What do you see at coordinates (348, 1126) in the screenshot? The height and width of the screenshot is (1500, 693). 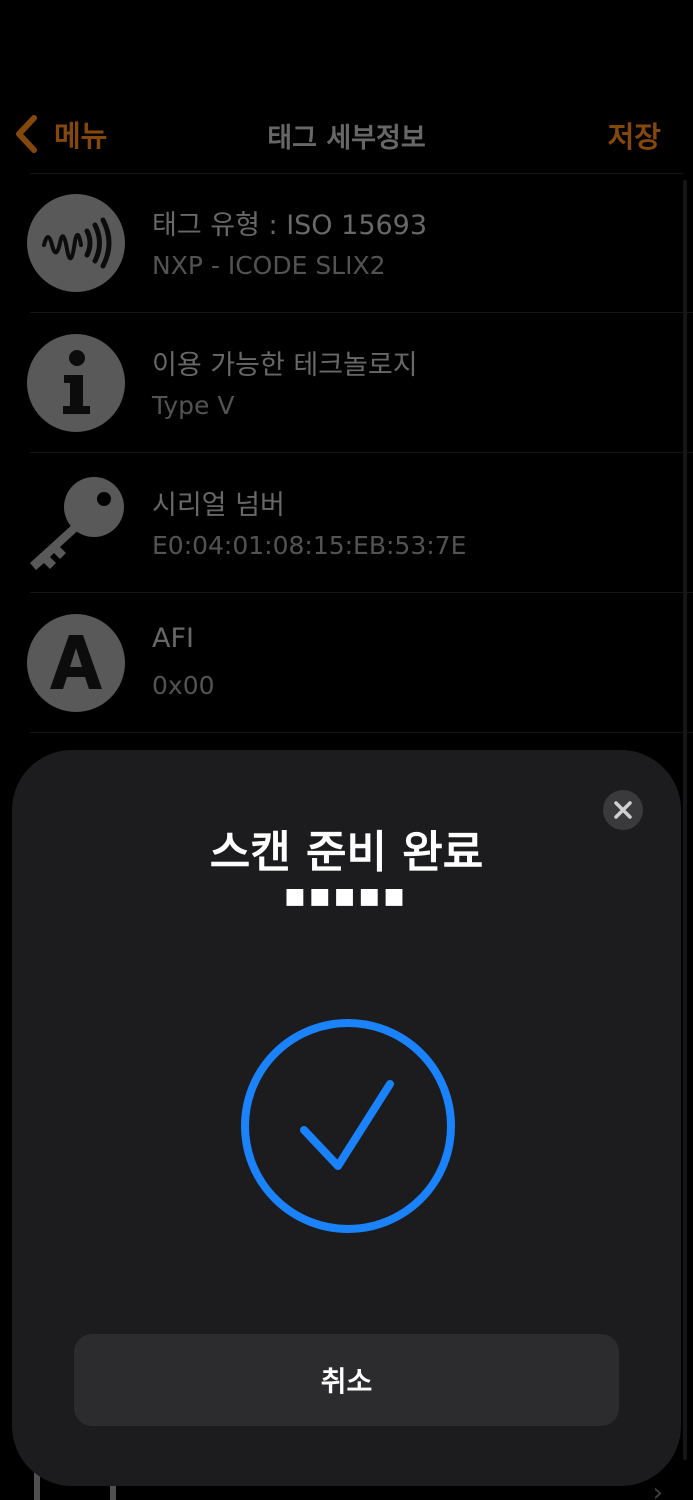 I see `checkmark-circle-icon` at bounding box center [348, 1126].